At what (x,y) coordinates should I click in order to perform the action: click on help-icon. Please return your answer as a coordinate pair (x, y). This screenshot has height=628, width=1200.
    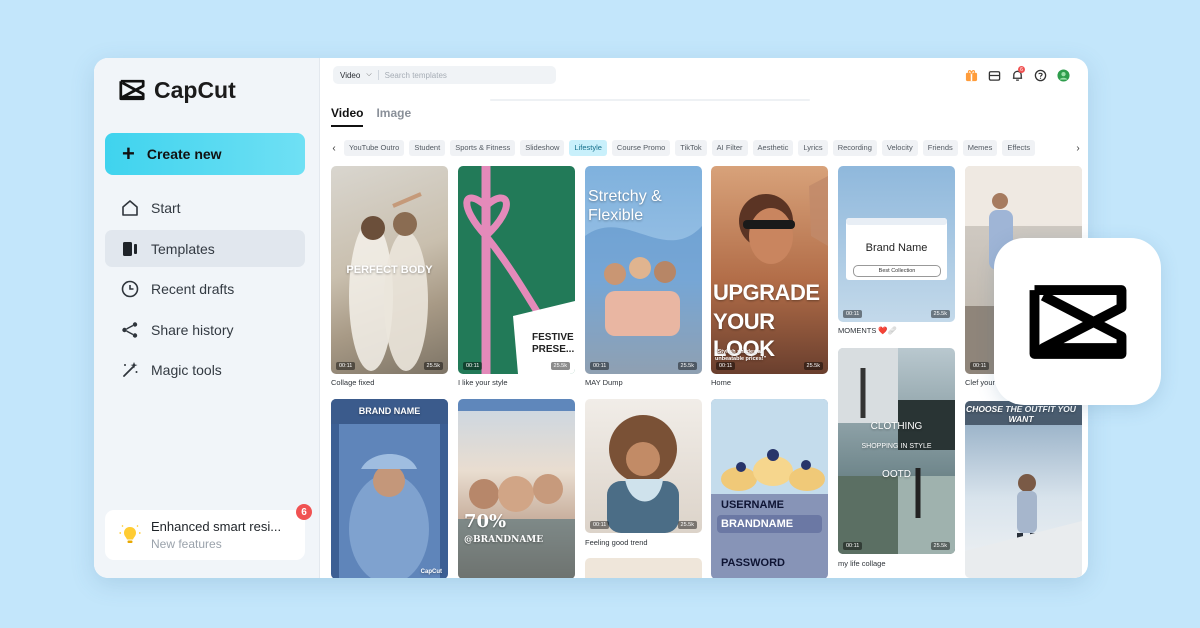
    Looking at the image, I should click on (1040, 75).